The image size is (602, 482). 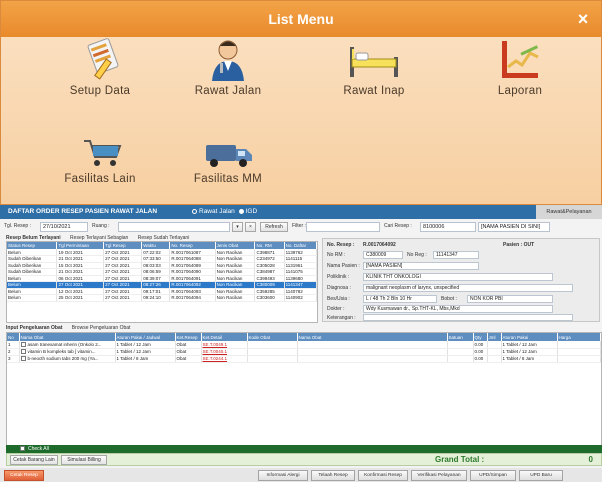 What do you see at coordinates (241, 211) in the screenshot?
I see `radio-igd` at bounding box center [241, 211].